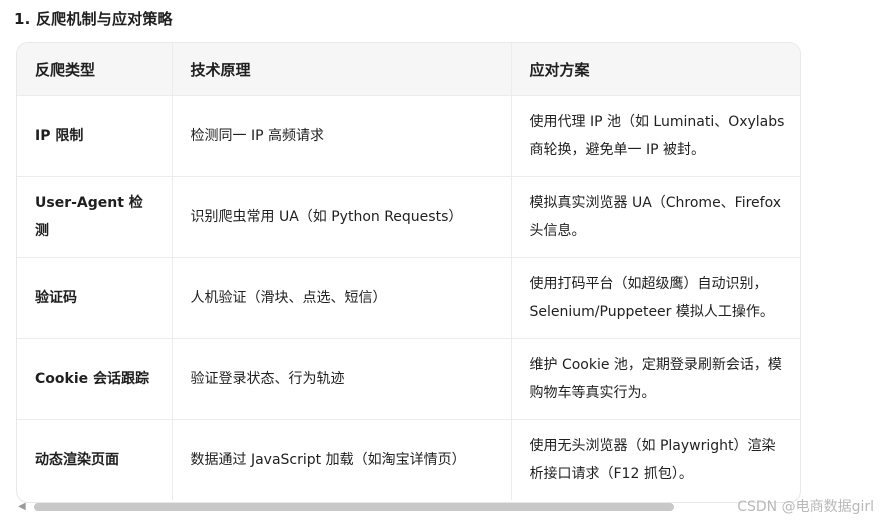 The height and width of the screenshot is (522, 882). I want to click on cell-principle: 人机验证（滑块、点选、短信）, so click(342, 298).